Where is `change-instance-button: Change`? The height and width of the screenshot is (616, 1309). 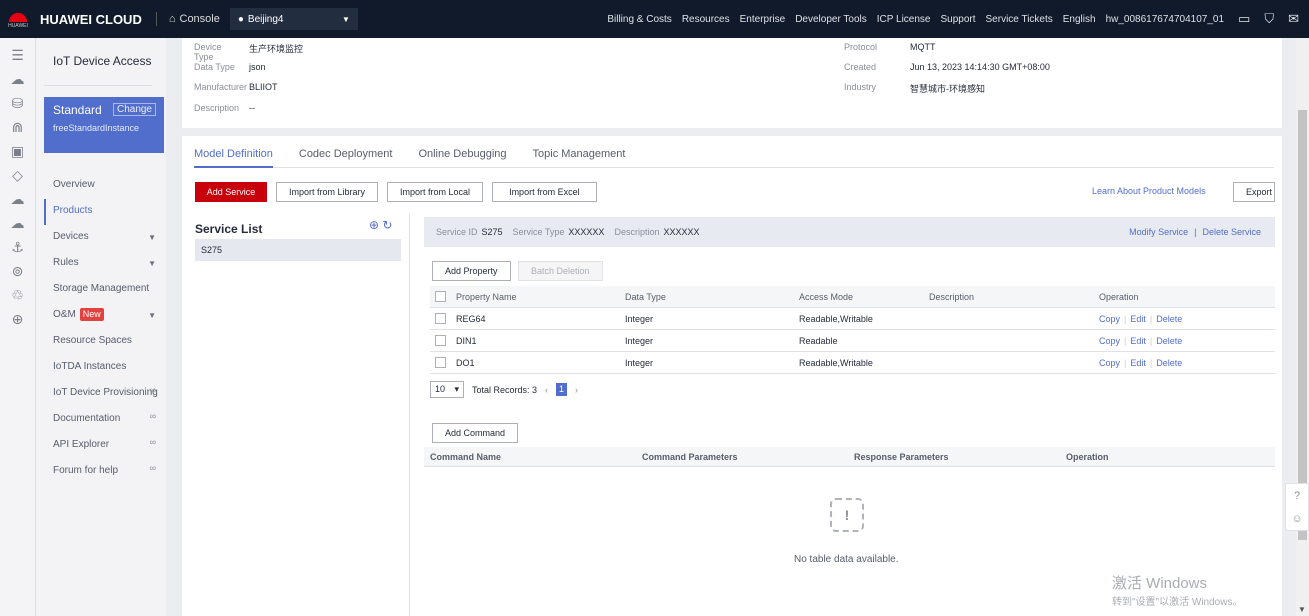
change-instance-button: Change is located at coordinates (134, 109).